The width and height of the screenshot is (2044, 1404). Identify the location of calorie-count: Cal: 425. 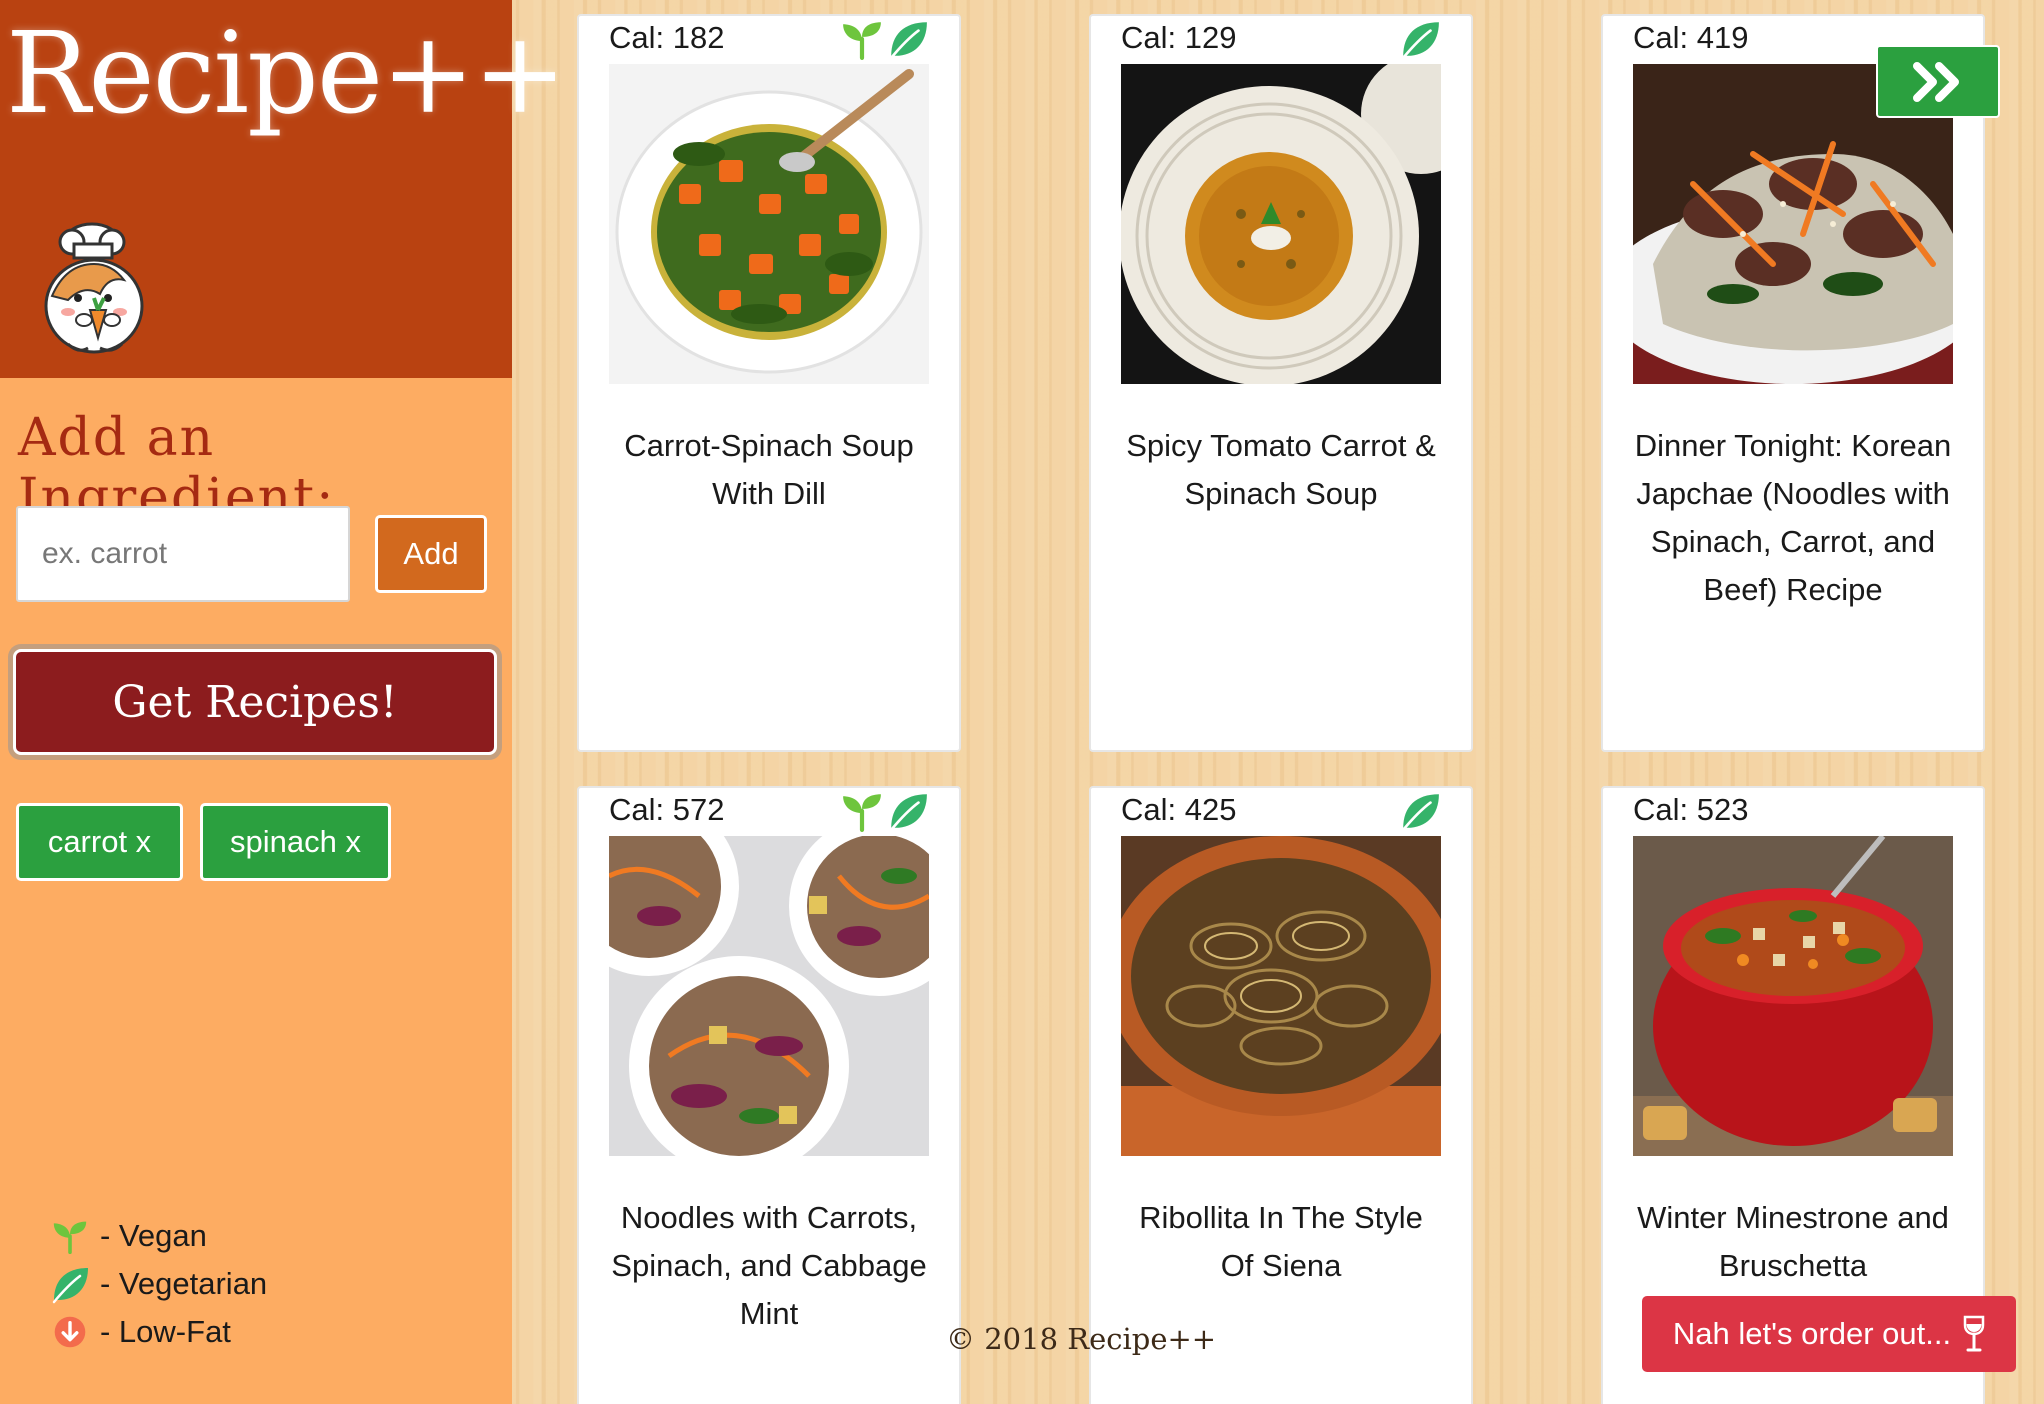
(1179, 809).